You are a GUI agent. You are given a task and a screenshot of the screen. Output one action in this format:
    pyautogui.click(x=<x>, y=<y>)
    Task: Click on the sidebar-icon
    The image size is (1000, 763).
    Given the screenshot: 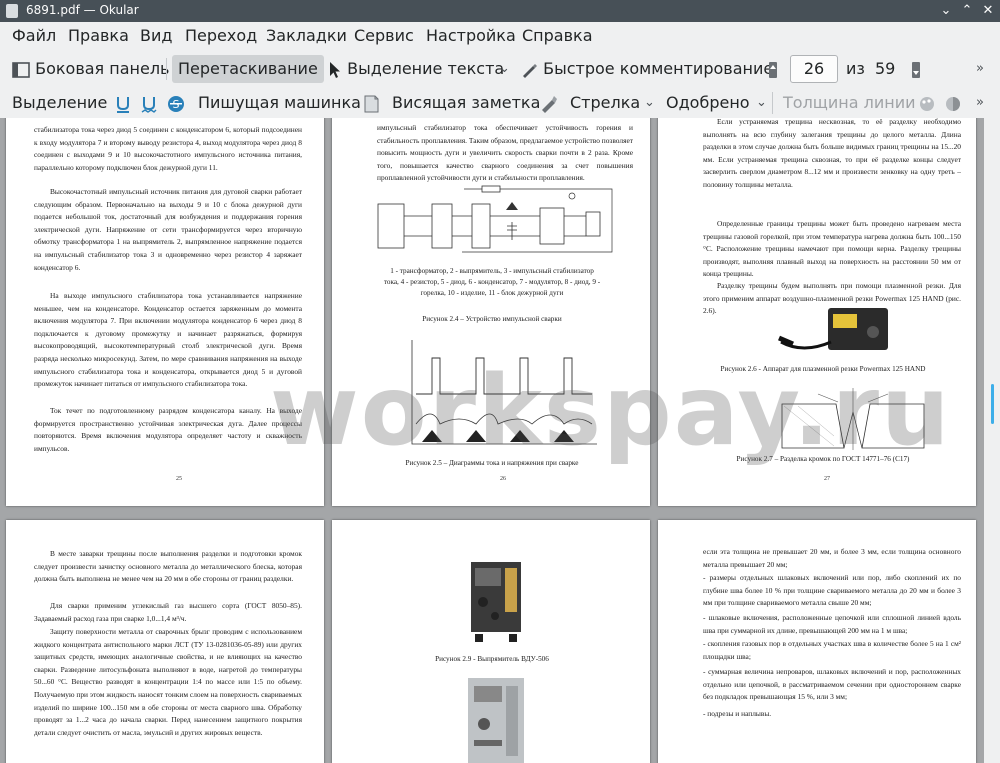 What is the action you would take?
    pyautogui.click(x=21, y=69)
    